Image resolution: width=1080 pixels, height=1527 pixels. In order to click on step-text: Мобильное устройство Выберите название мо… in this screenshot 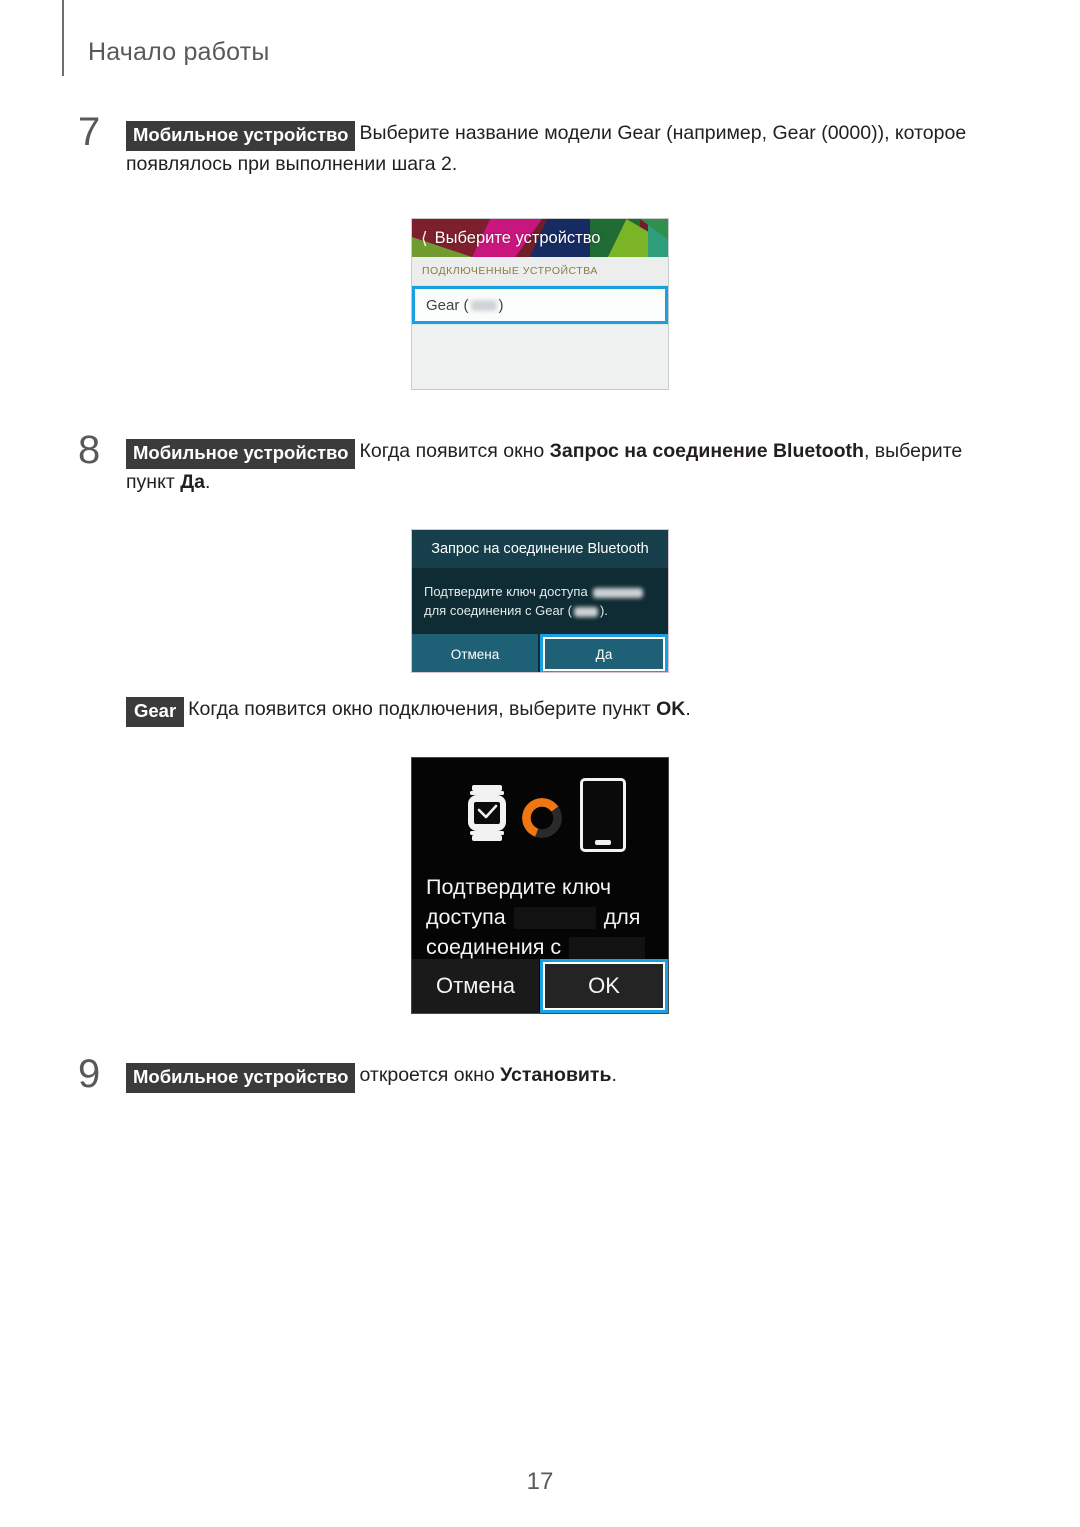, I will do `click(567, 149)`.